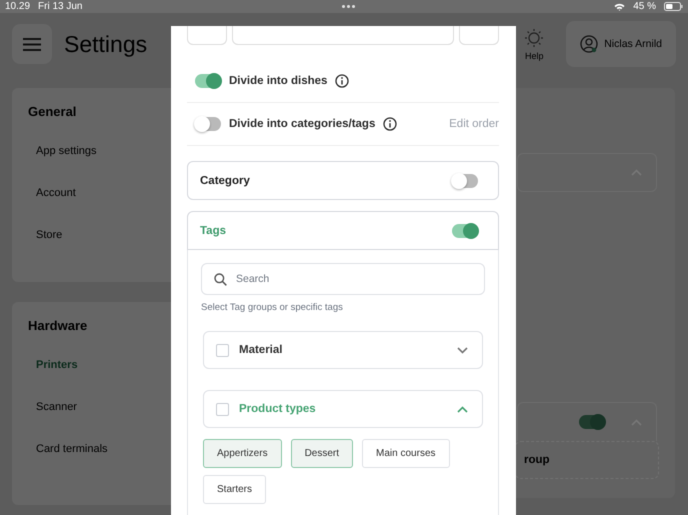 This screenshot has height=515, width=688. I want to click on user-button: Niclas Arnild, so click(621, 44).